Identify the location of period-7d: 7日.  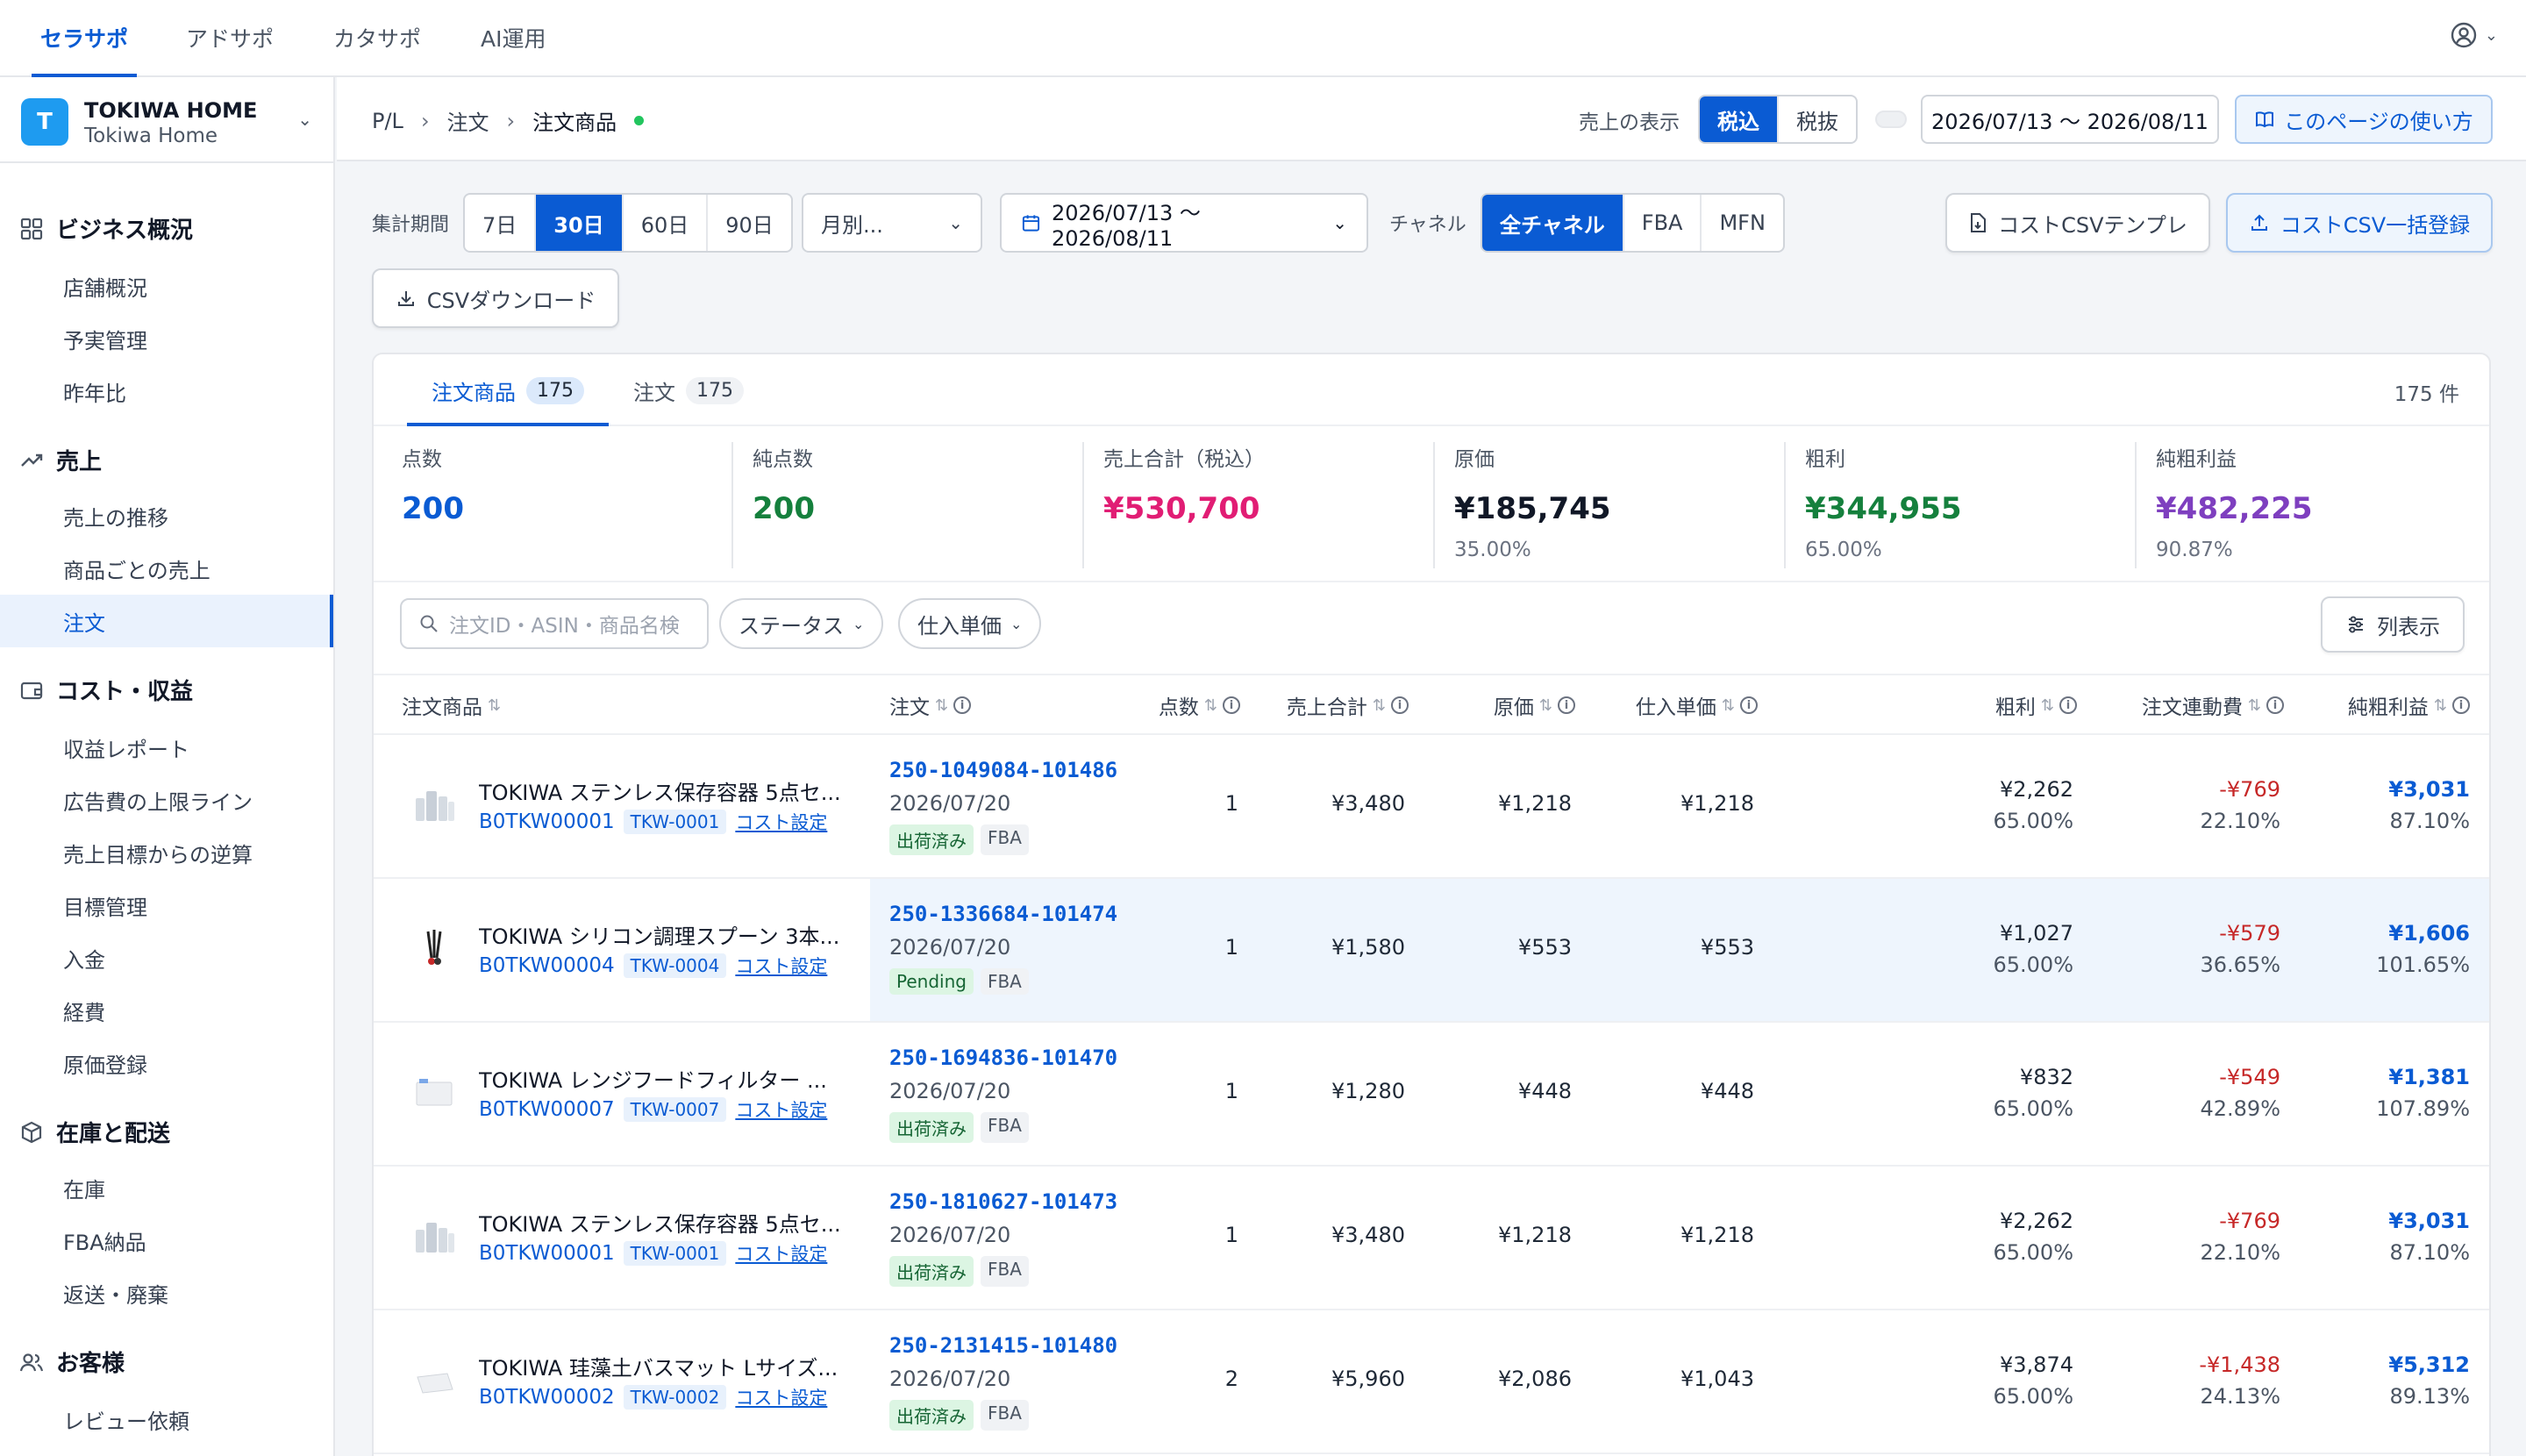
(499, 223).